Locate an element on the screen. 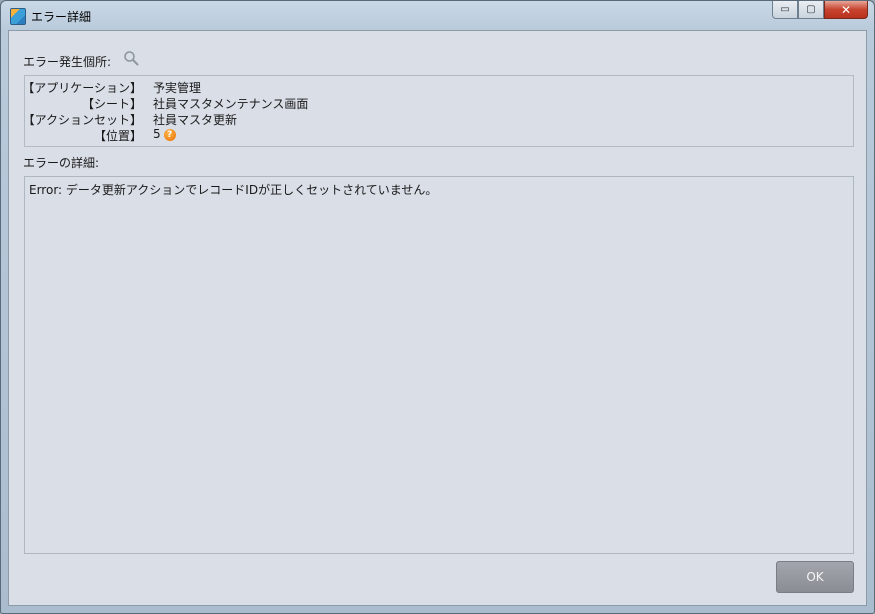 This screenshot has height=614, width=875. location-row-sheet: 【シート】 社員マスタメンテナンス画面 is located at coordinates (439, 103).